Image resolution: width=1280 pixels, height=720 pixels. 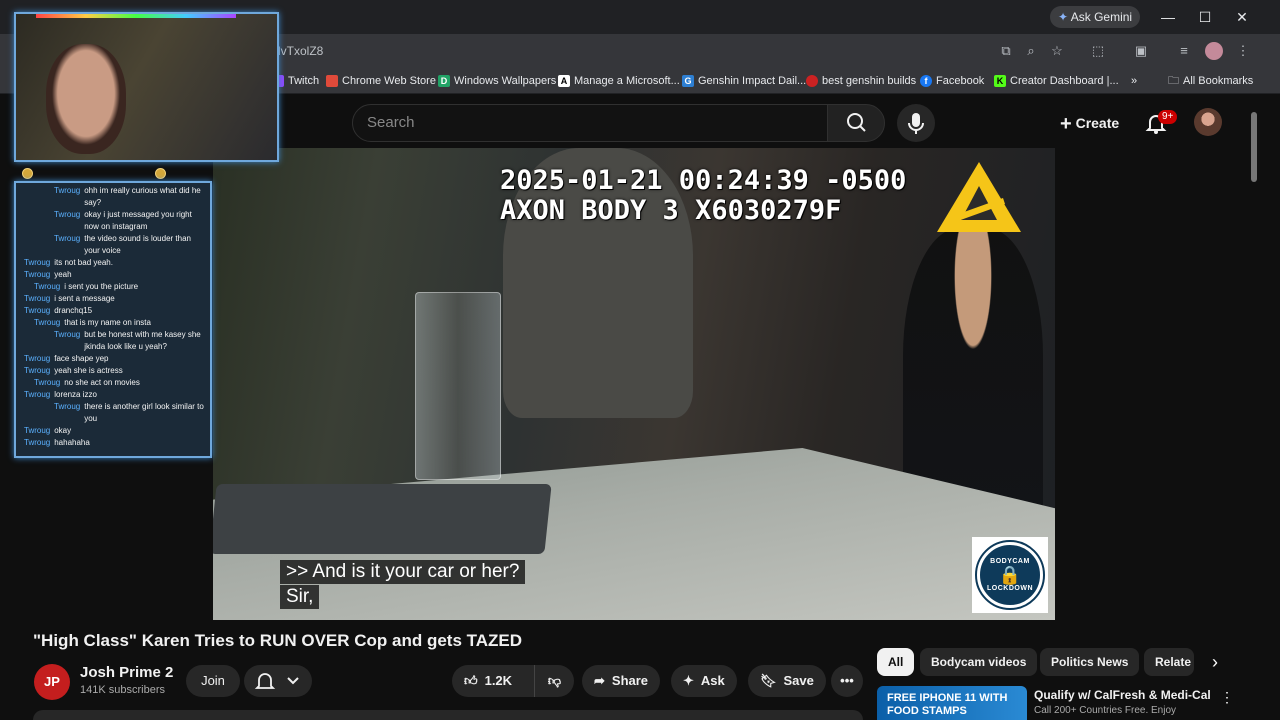 I want to click on bookmark-twitch: Twitch, so click(x=295, y=81).